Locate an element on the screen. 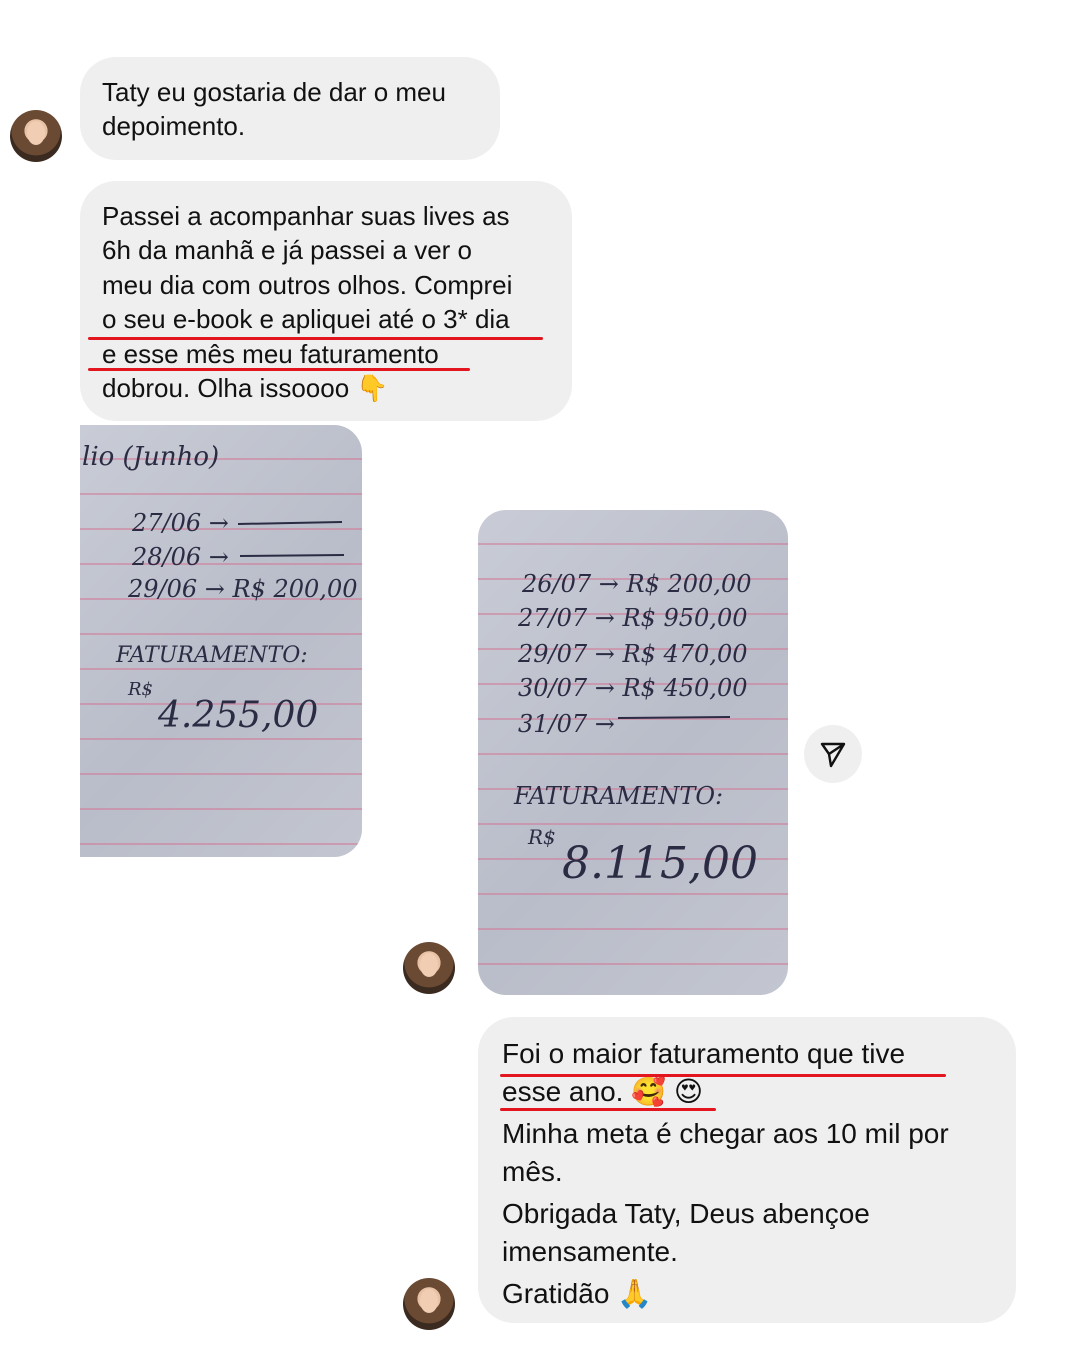  message-line: esse ano. 🥰 😍 is located at coordinates (603, 1091).